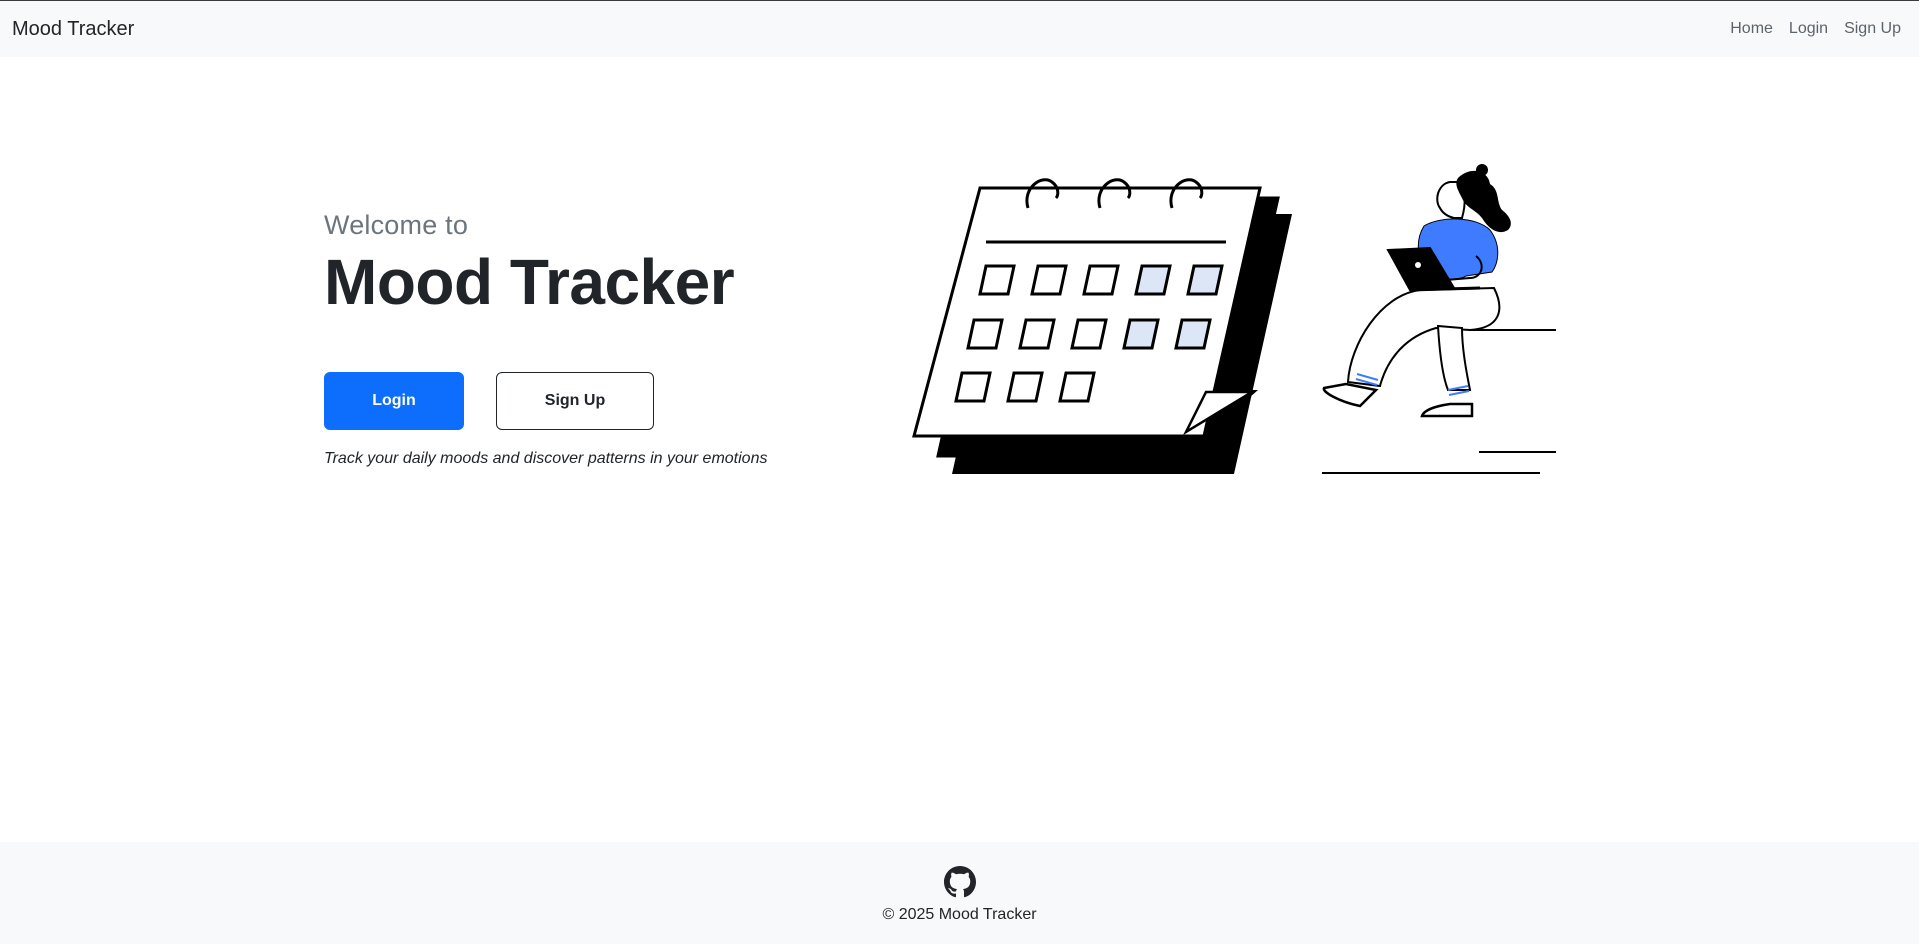  I want to click on footer: © 2025 Mood Tracker, so click(959, 893).